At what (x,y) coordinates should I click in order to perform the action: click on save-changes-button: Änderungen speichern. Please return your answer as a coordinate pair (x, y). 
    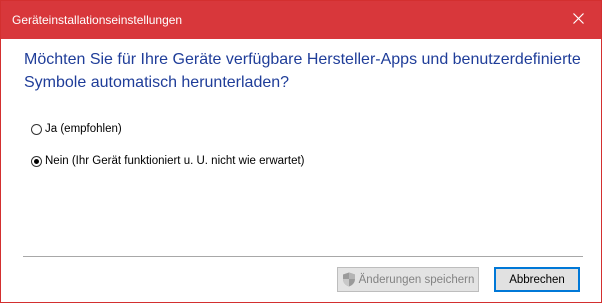
    Looking at the image, I should click on (408, 279).